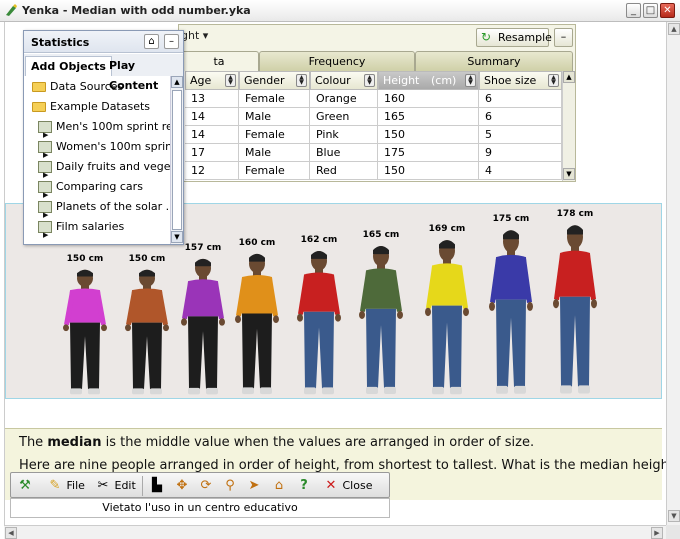 Image resolution: width=680 pixels, height=539 pixels. What do you see at coordinates (55, 485) in the screenshot?
I see `file-icon: ✎` at bounding box center [55, 485].